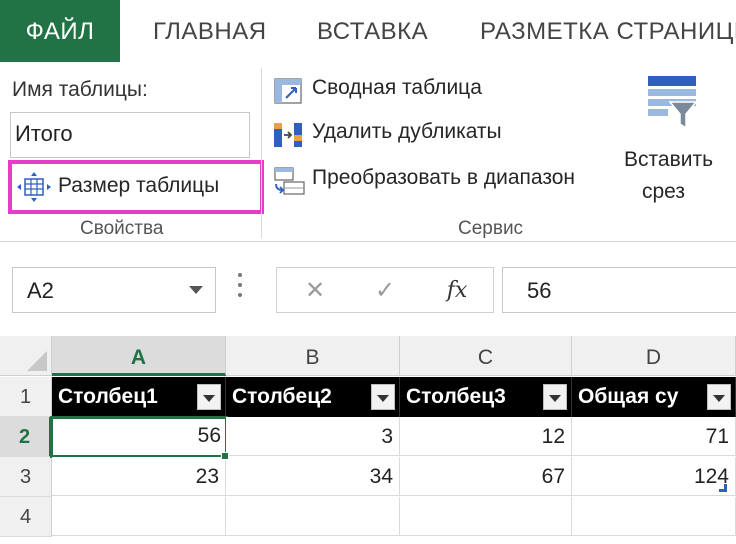 Image resolution: width=736 pixels, height=544 pixels. I want to click on table-resize-handle, so click(723, 488).